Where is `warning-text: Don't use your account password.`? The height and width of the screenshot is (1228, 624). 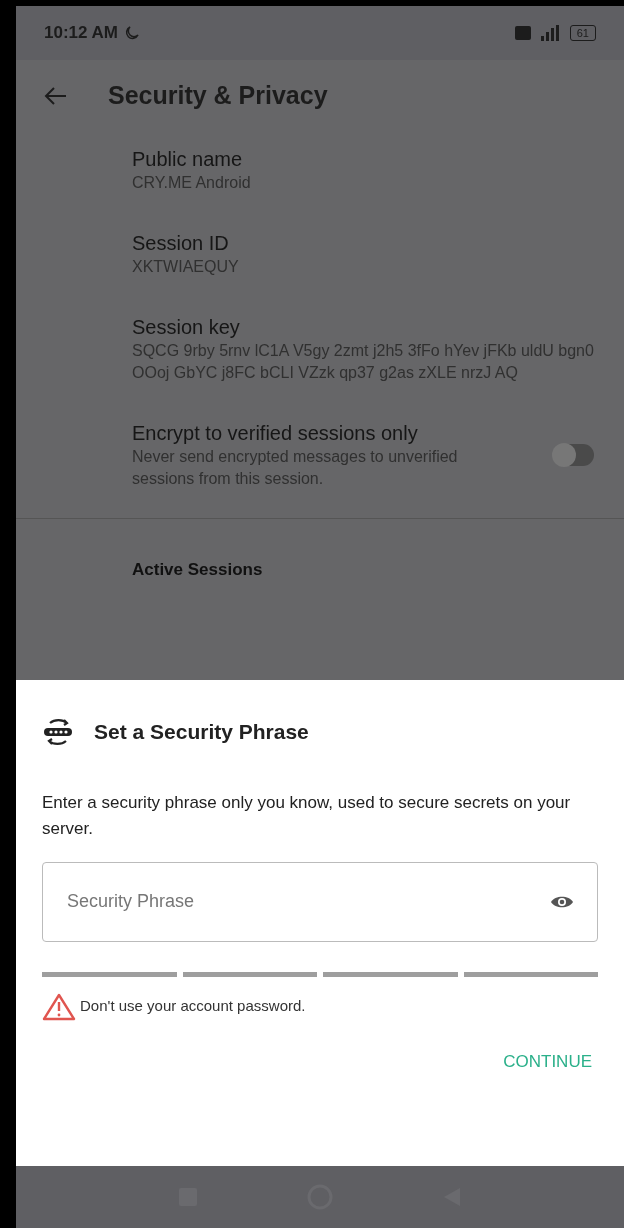
warning-text: Don't use your account password. is located at coordinates (193, 1006).